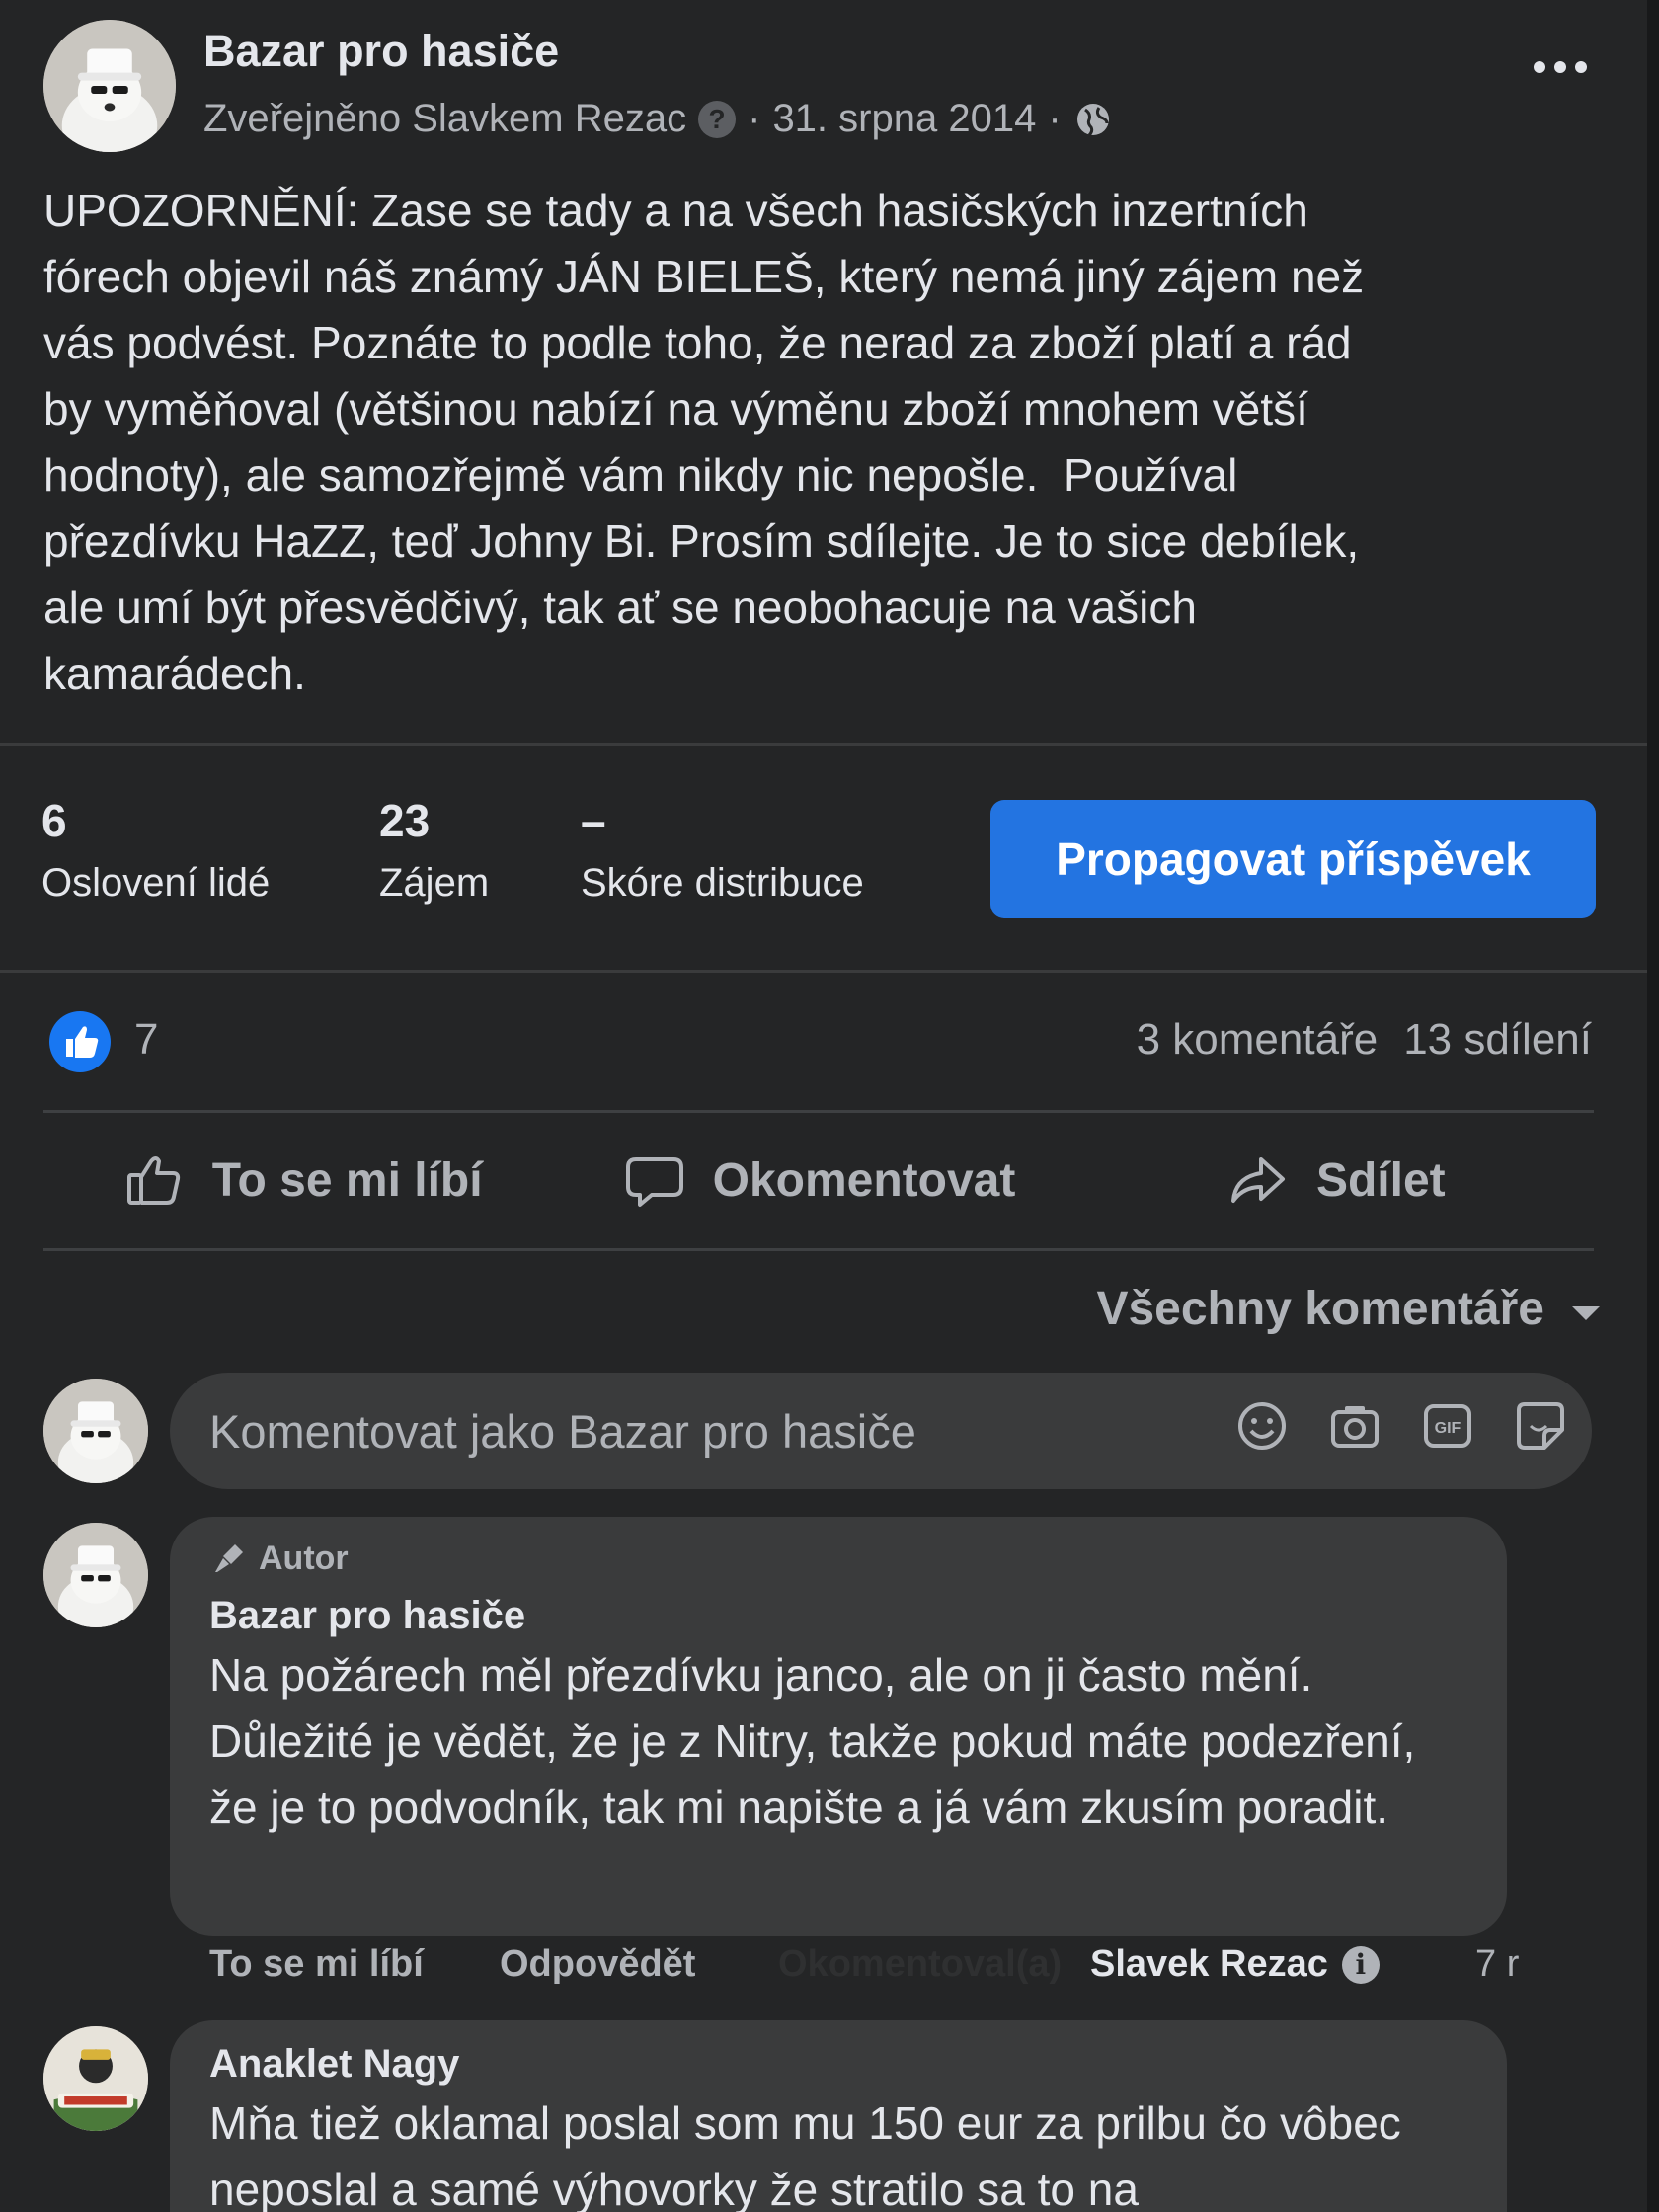 The height and width of the screenshot is (2212, 1659). Describe the element at coordinates (347, 1180) in the screenshot. I see `like-label: To se mi líbí` at that location.